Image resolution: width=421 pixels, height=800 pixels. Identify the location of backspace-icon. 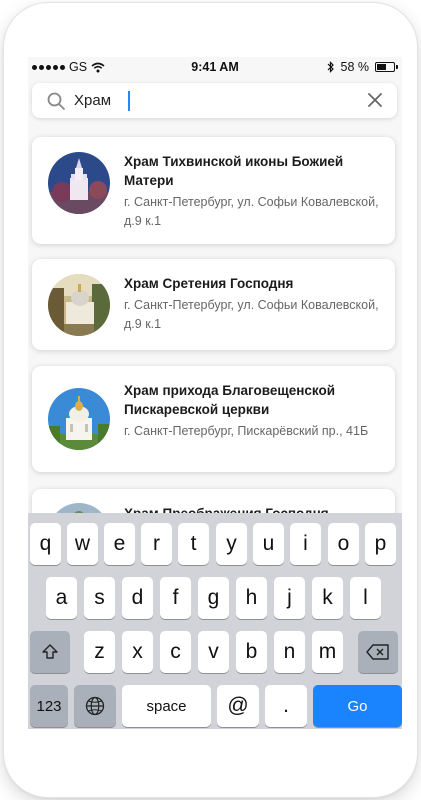
(377, 652).